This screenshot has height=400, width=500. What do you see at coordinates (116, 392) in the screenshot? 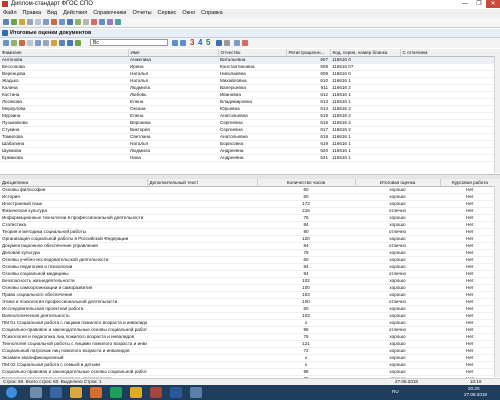
I see `chrome-taskbar-icon` at bounding box center [116, 392].